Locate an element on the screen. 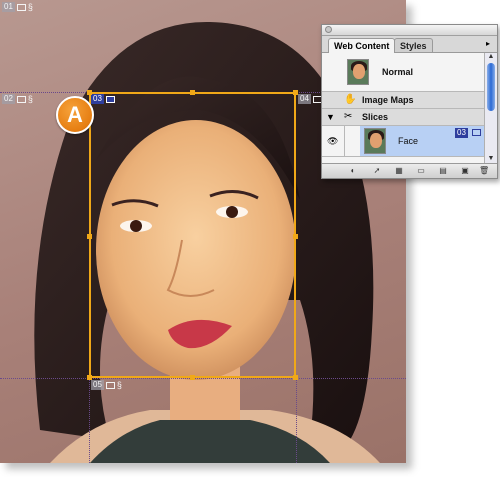  web-content-list: Normal ✋ Image Maps ▼ ✂ Slices 👁 Face 03 is located at coordinates (403, 108).